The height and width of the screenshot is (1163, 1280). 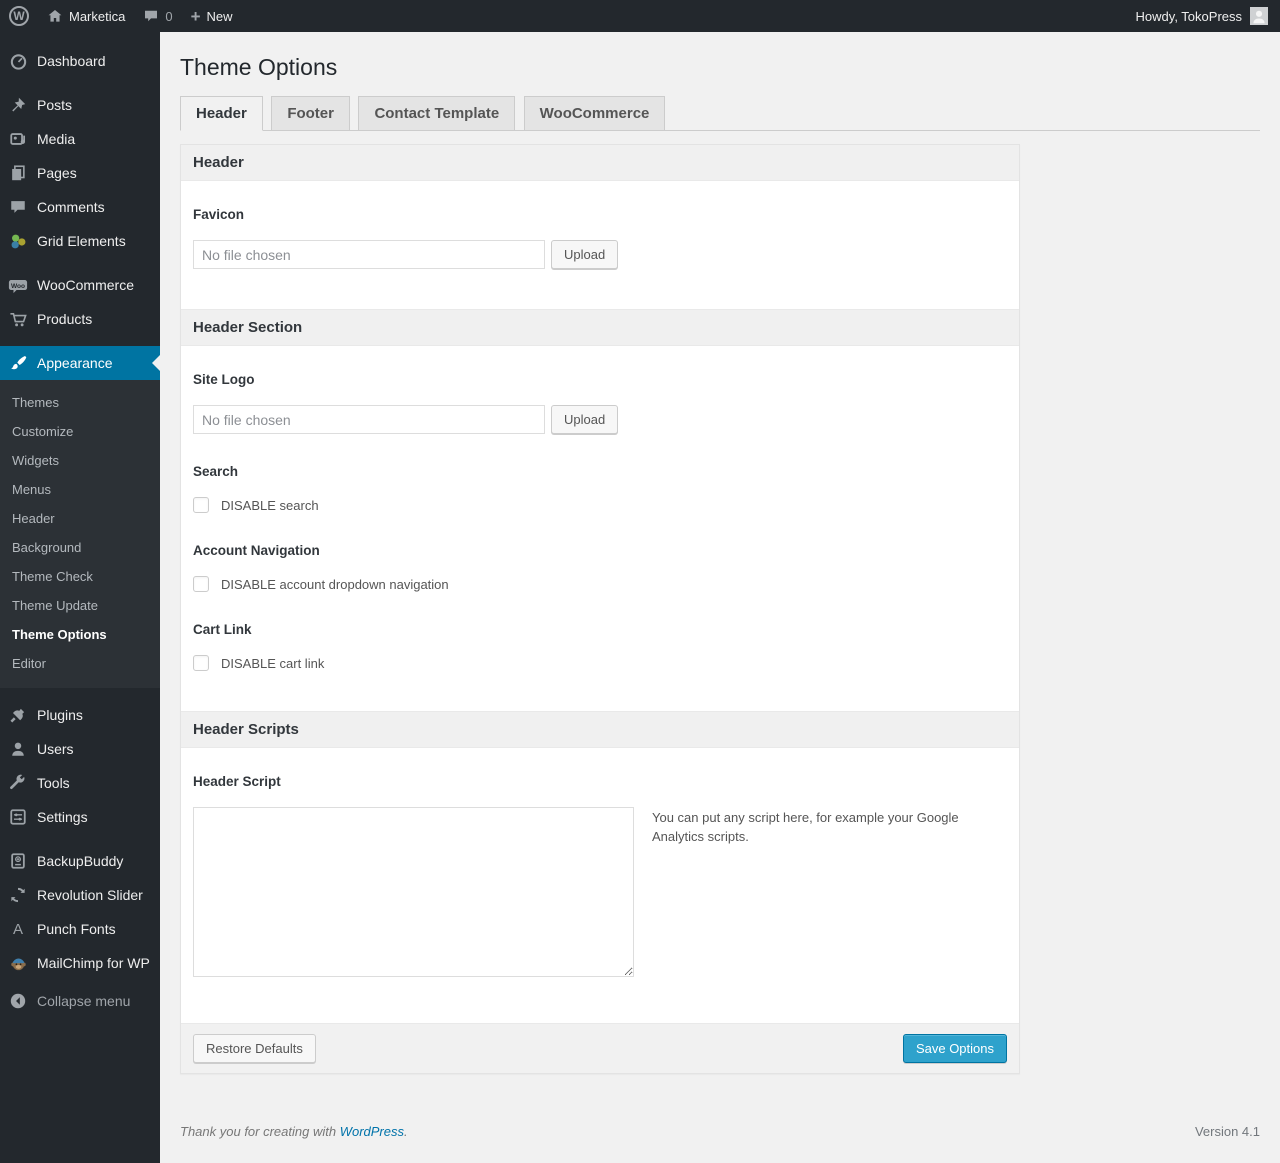 I want to click on submenu-item-editor: Editor, so click(x=80, y=663).